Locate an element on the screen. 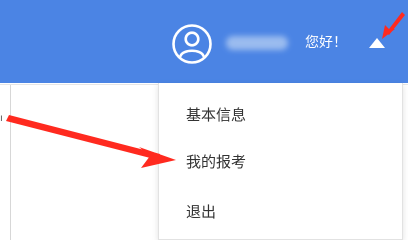 Image resolution: width=408 pixels, height=240 pixels. left-panel-border is located at coordinates (10, 162).